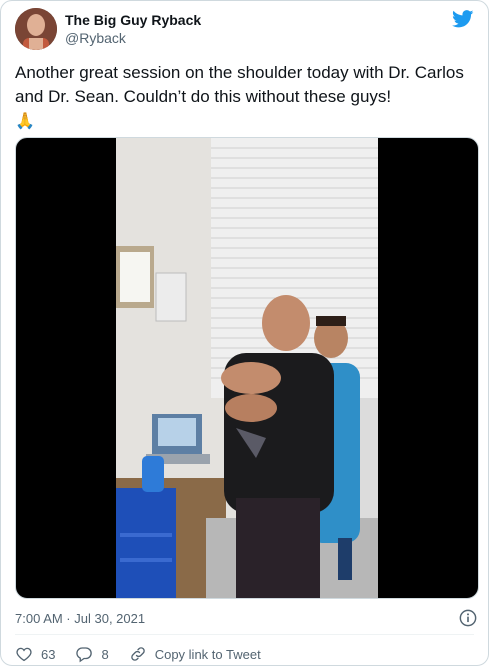 This screenshot has height=668, width=491. What do you see at coordinates (24, 654) in the screenshot?
I see `heart-icon` at bounding box center [24, 654].